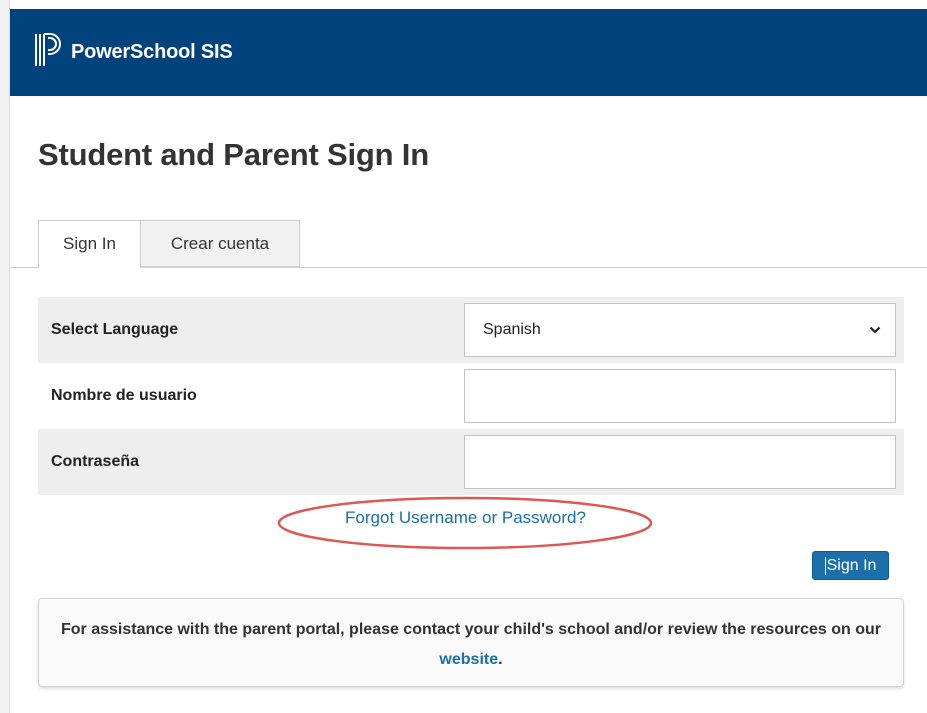 The height and width of the screenshot is (713, 927). What do you see at coordinates (95, 461) in the screenshot?
I see `password-label: Contraseña` at bounding box center [95, 461].